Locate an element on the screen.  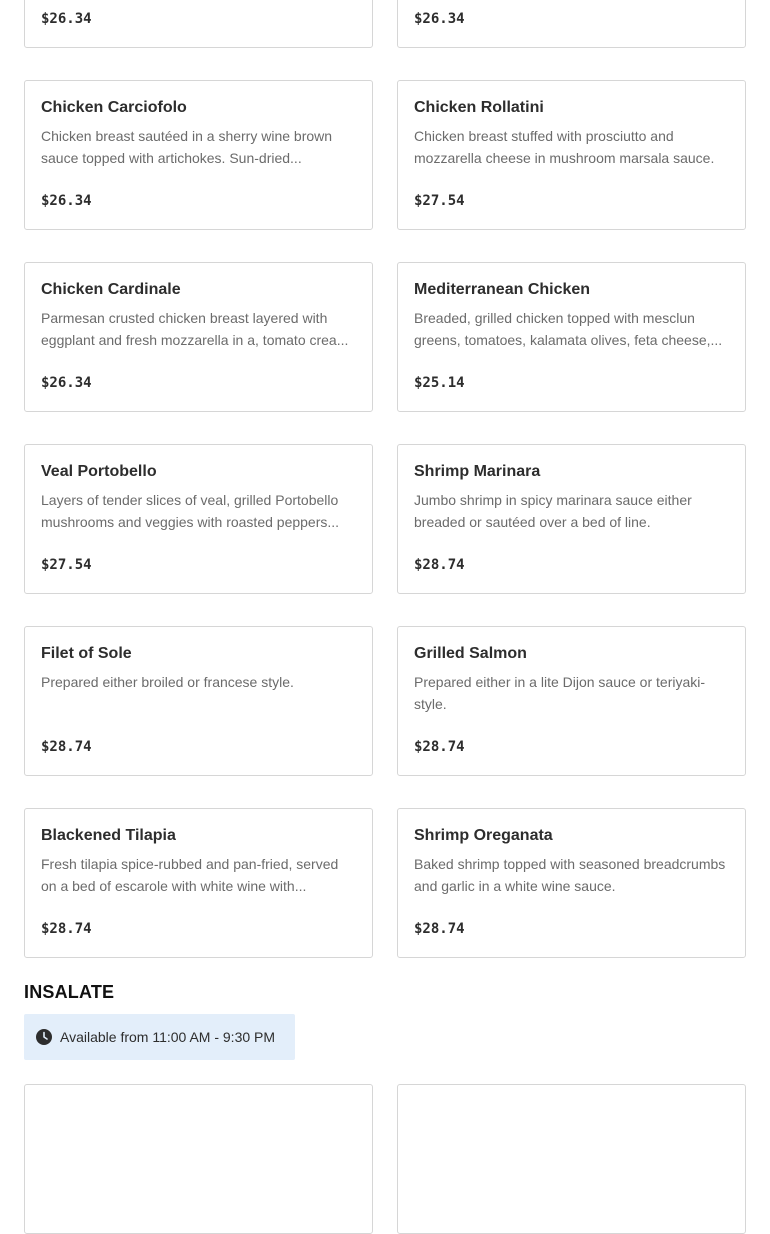
availability-badge: Available from 11:00 AM - 9:30 PM is located at coordinates (159, 1037).